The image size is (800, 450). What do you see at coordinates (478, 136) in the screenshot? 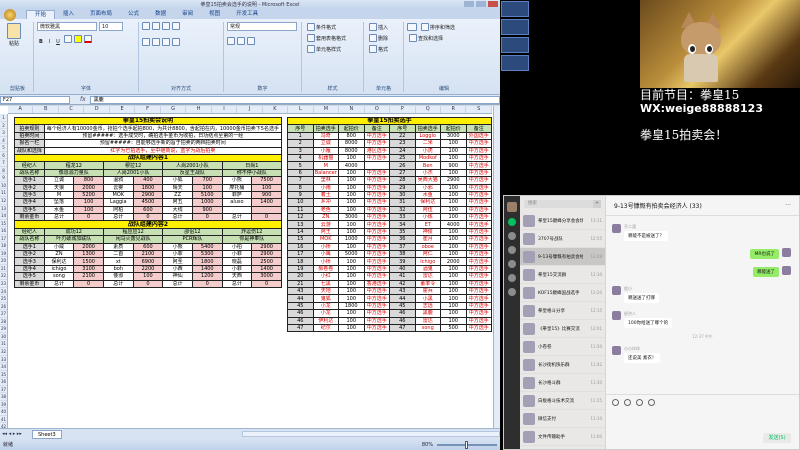
I see `data-cell: 外国选手` at bounding box center [478, 136].